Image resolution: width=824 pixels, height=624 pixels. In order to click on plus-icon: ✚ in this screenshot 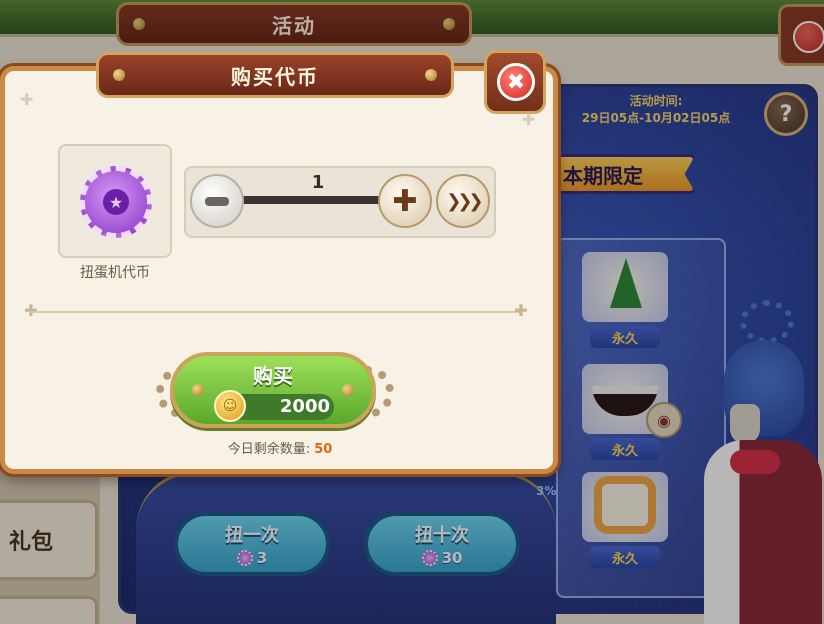, I will do `click(405, 201)`.